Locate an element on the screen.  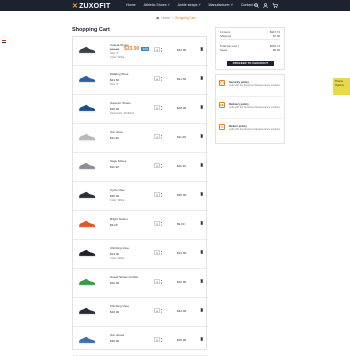
line-total: $32.00 is located at coordinates (181, 282).